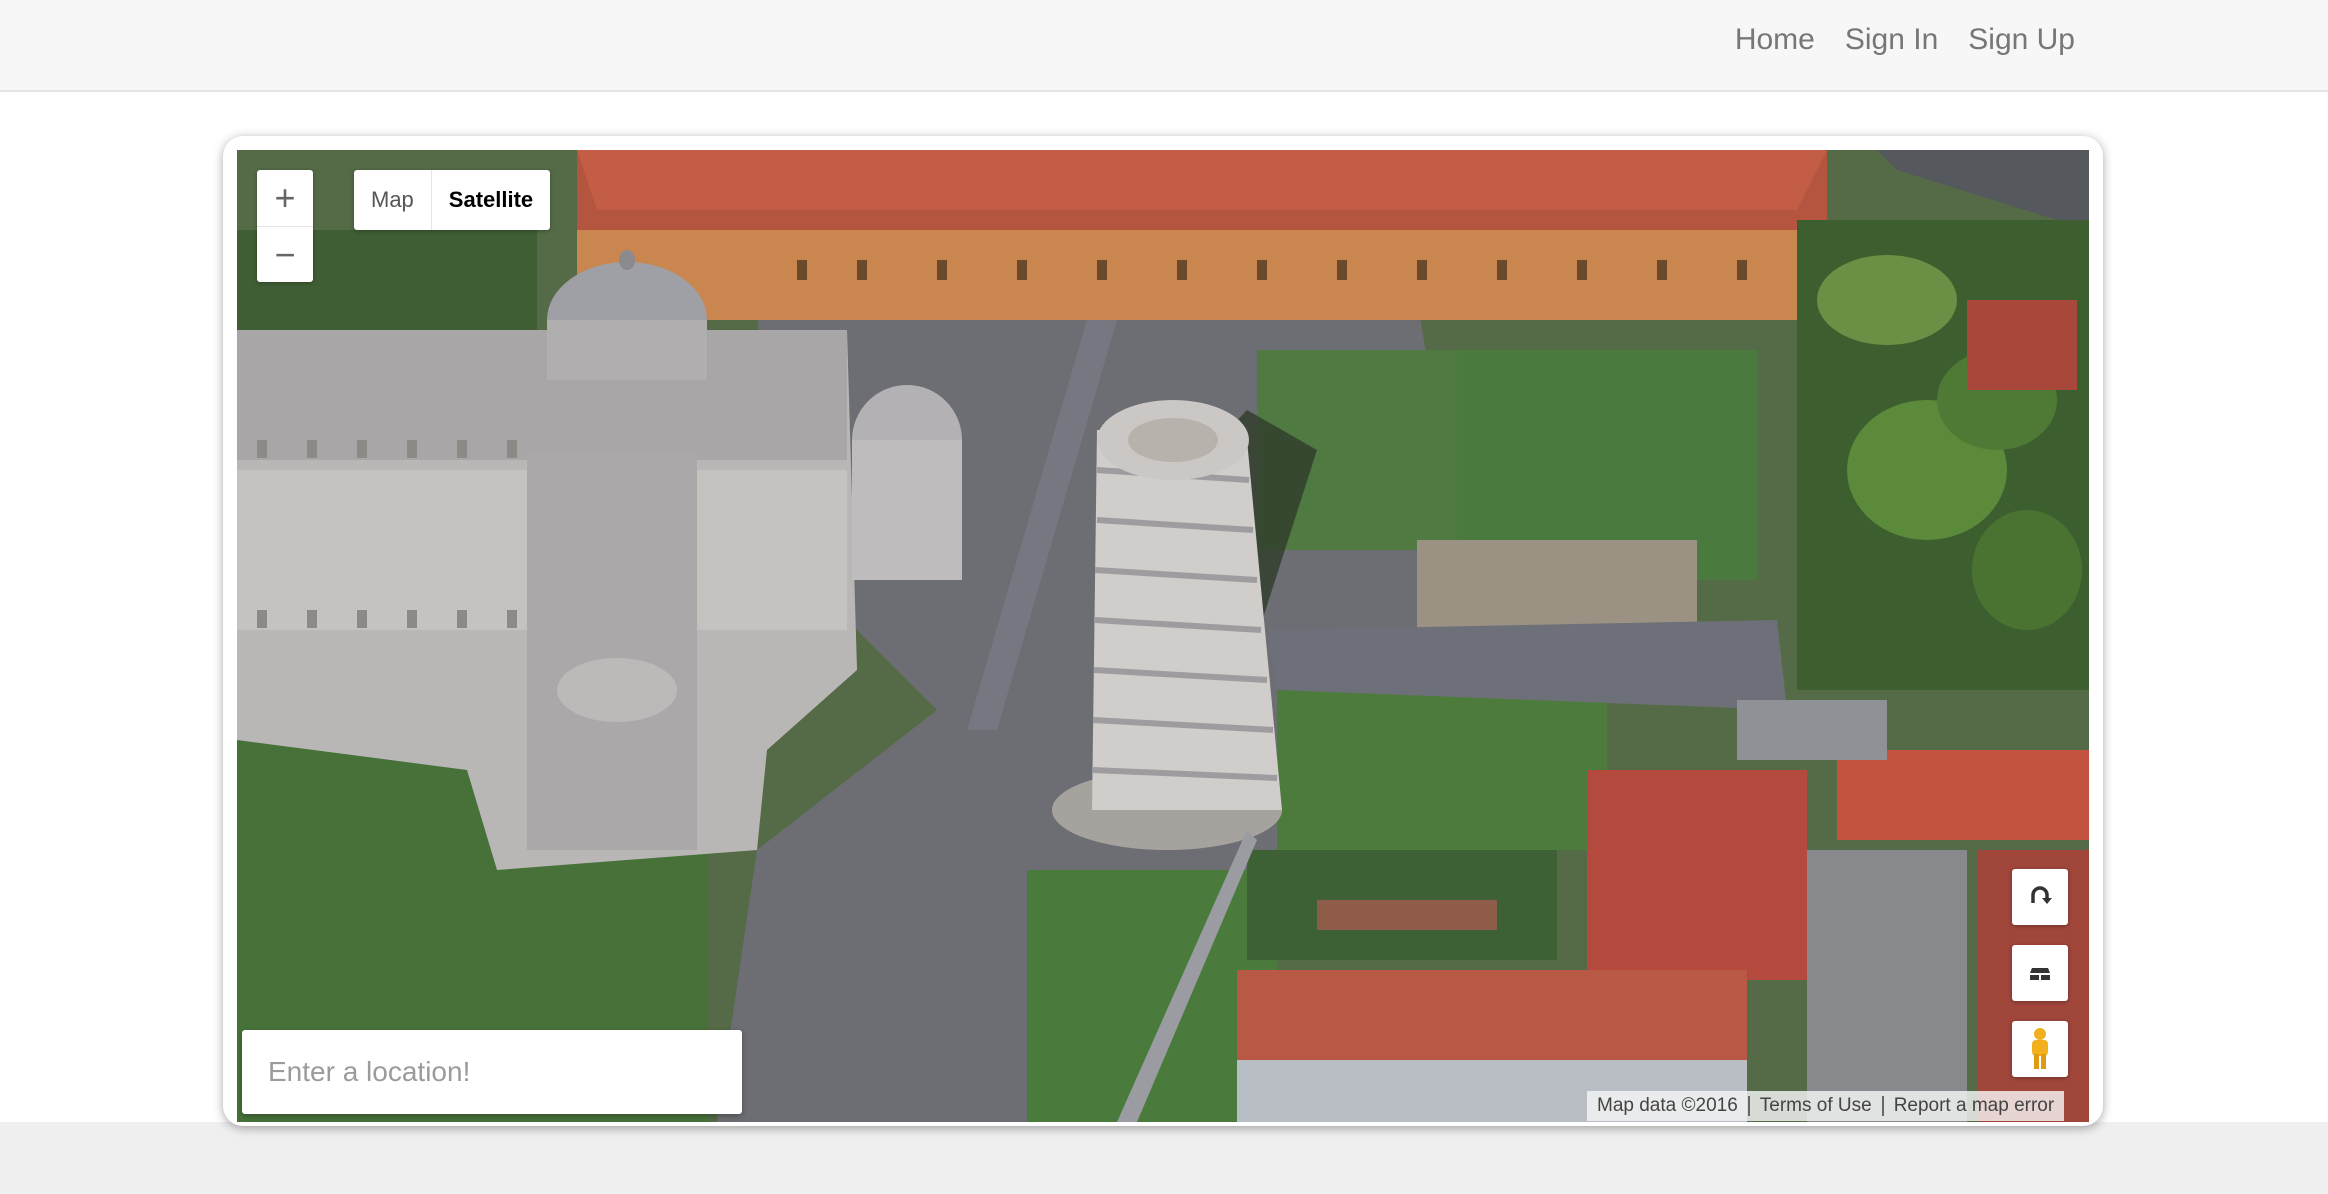  What do you see at coordinates (1164, 46) in the screenshot?
I see `navbar: Home Sign In Sign Up` at bounding box center [1164, 46].